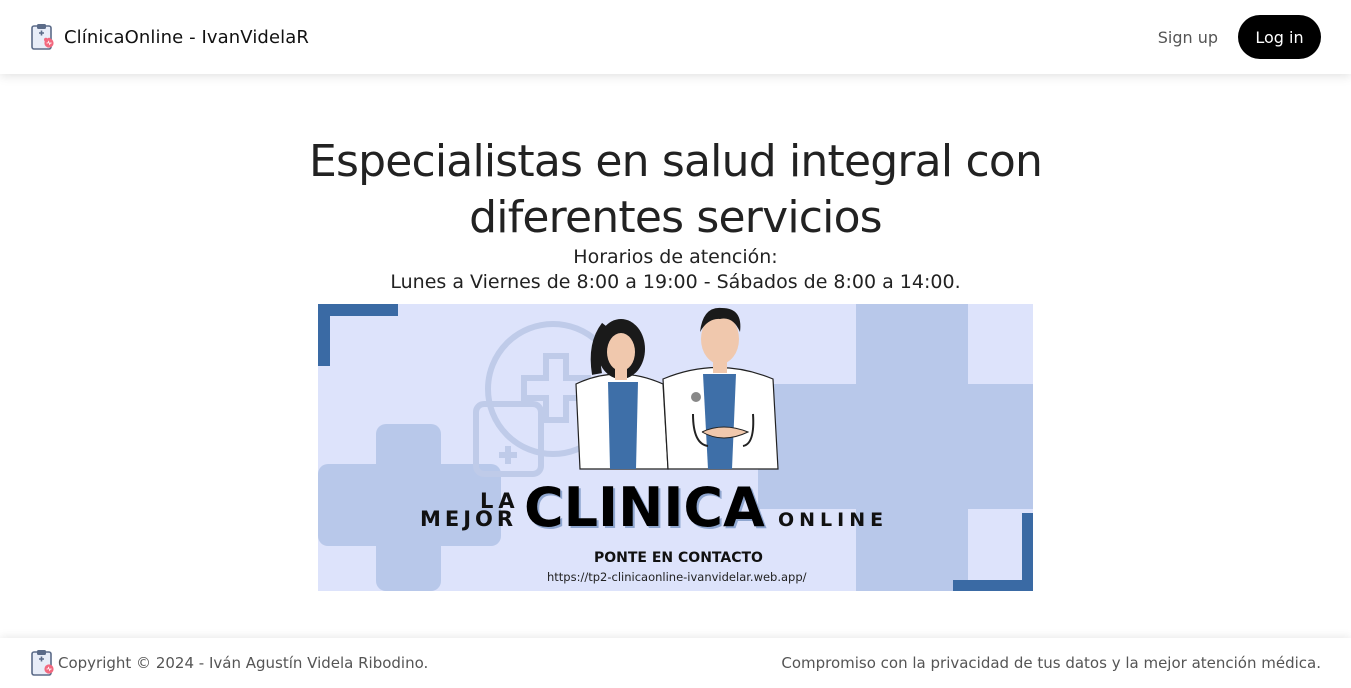 The height and width of the screenshot is (688, 1351). I want to click on brand-name: ClínicaOnline - IvanVidelaR, so click(186, 37).